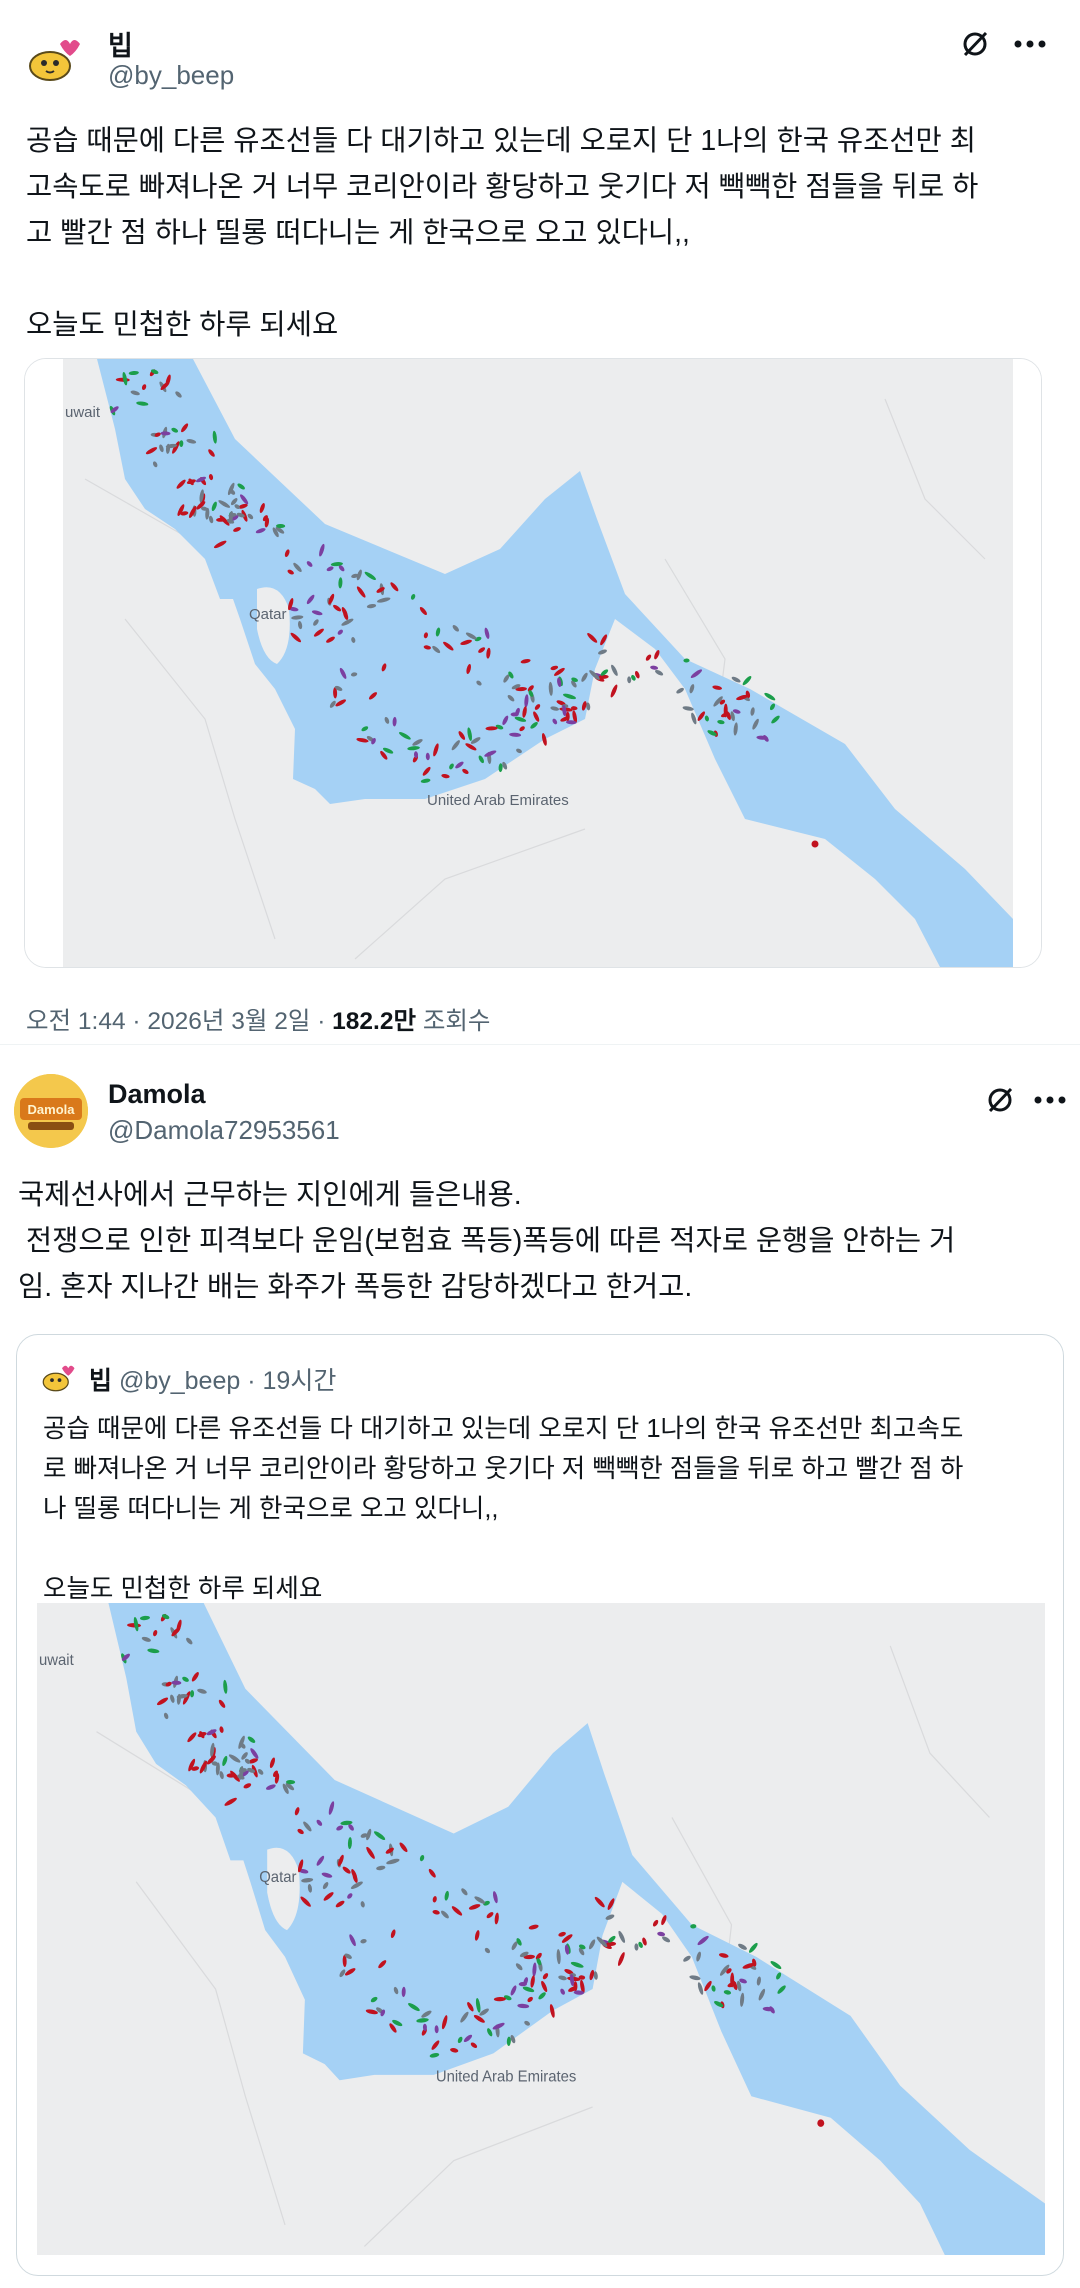  I want to click on post-meta: 오전 1:44 · 2026년 3월 2일 · 182.2만 조회수, so click(258, 1019).